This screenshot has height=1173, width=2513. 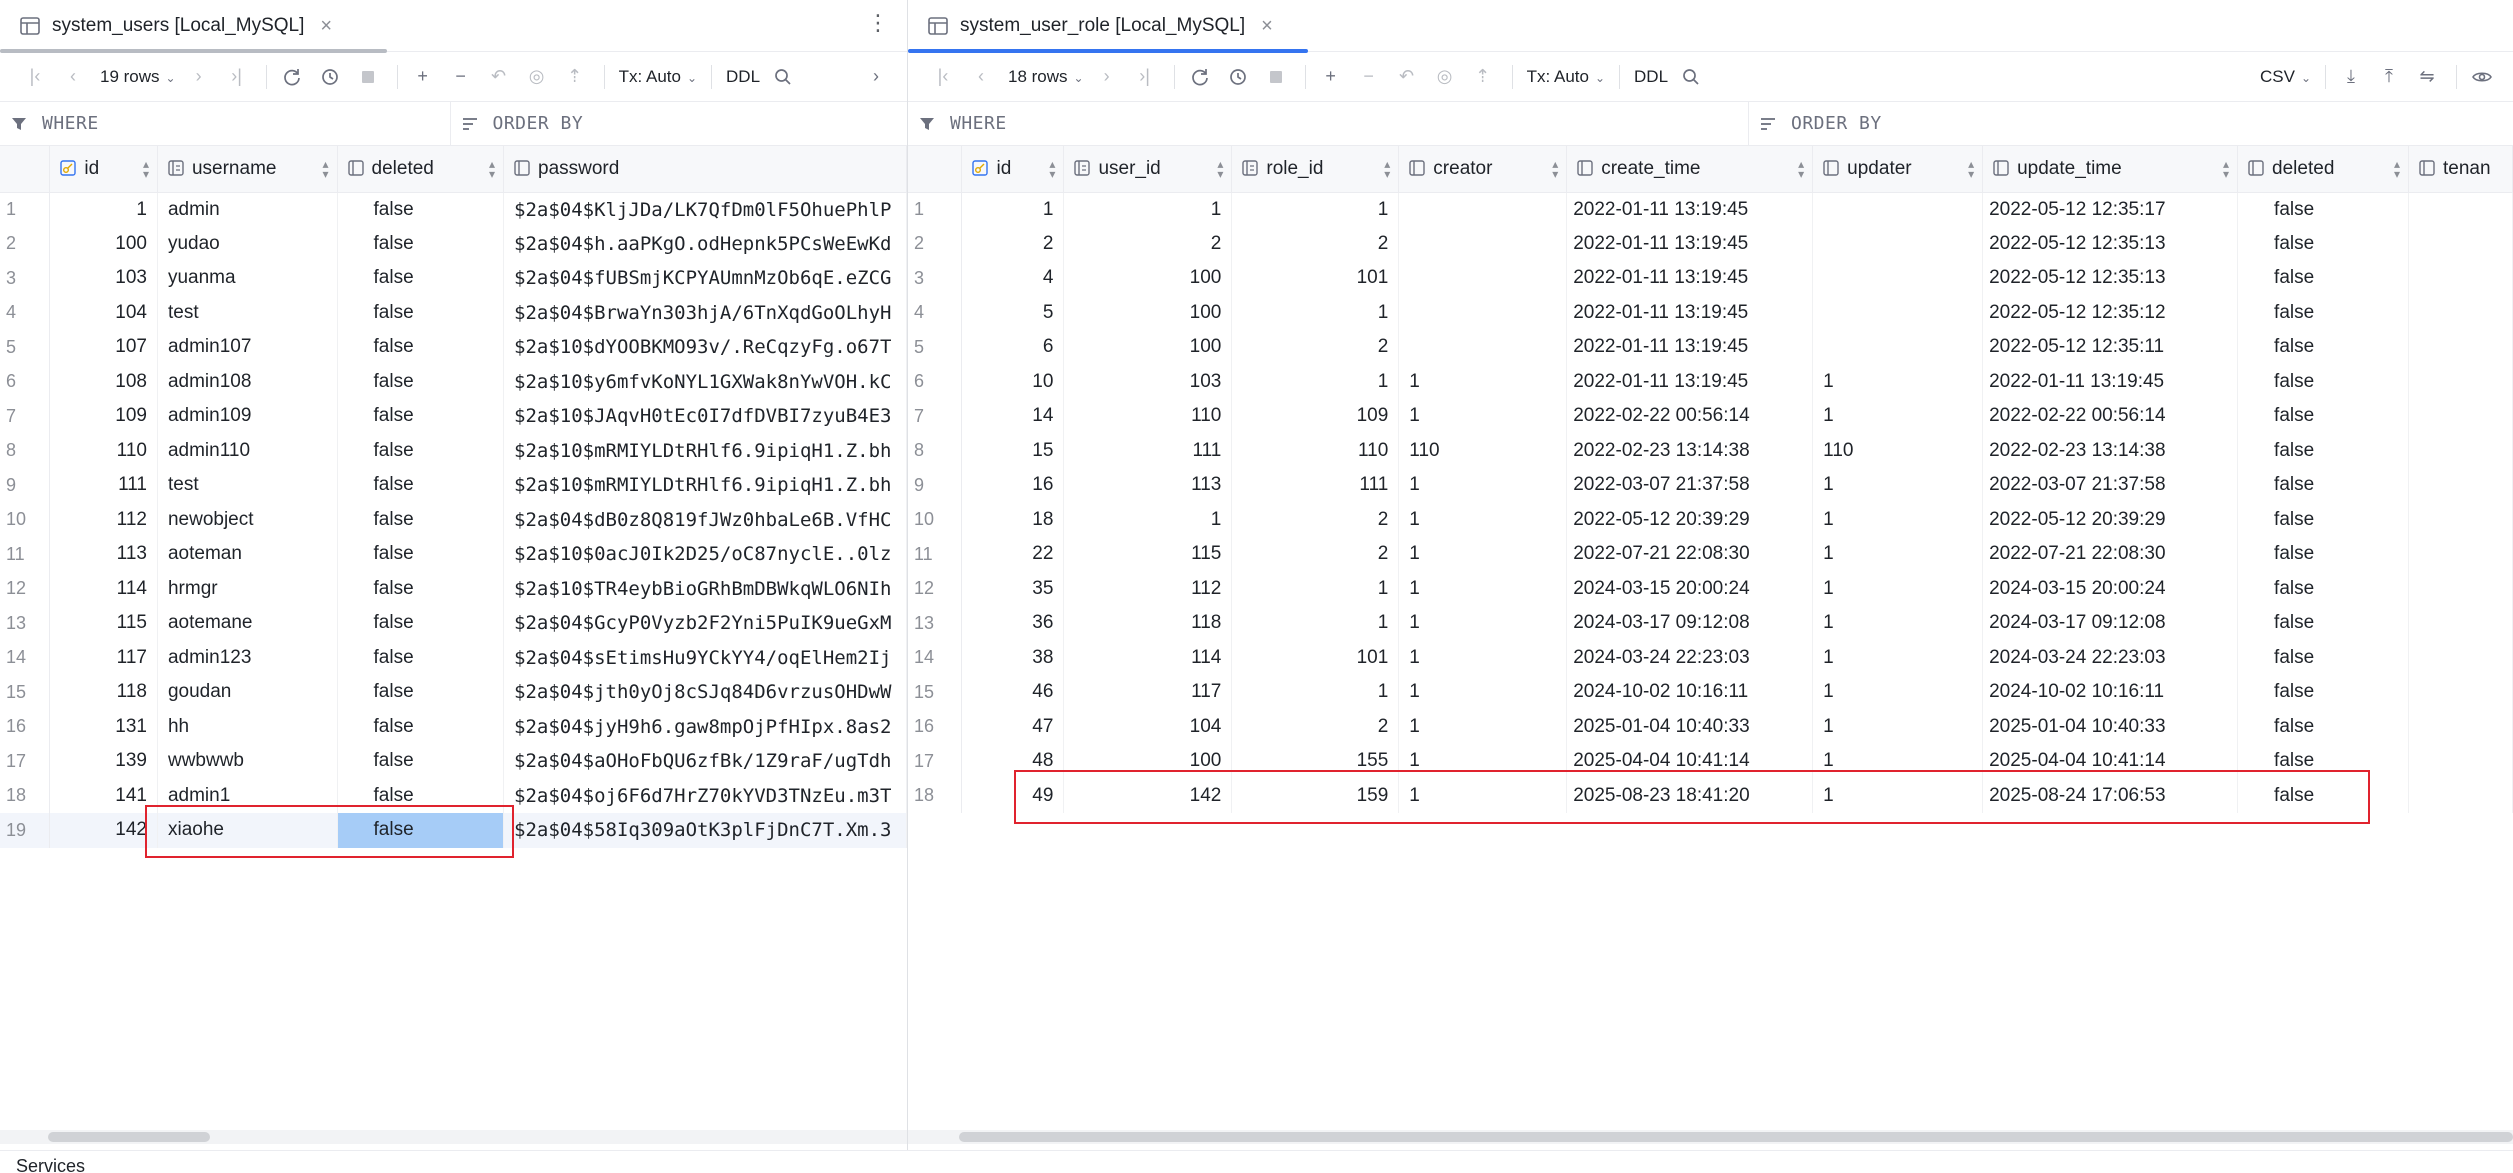 What do you see at coordinates (247, 312) in the screenshot?
I see `table-cell-username: test` at bounding box center [247, 312].